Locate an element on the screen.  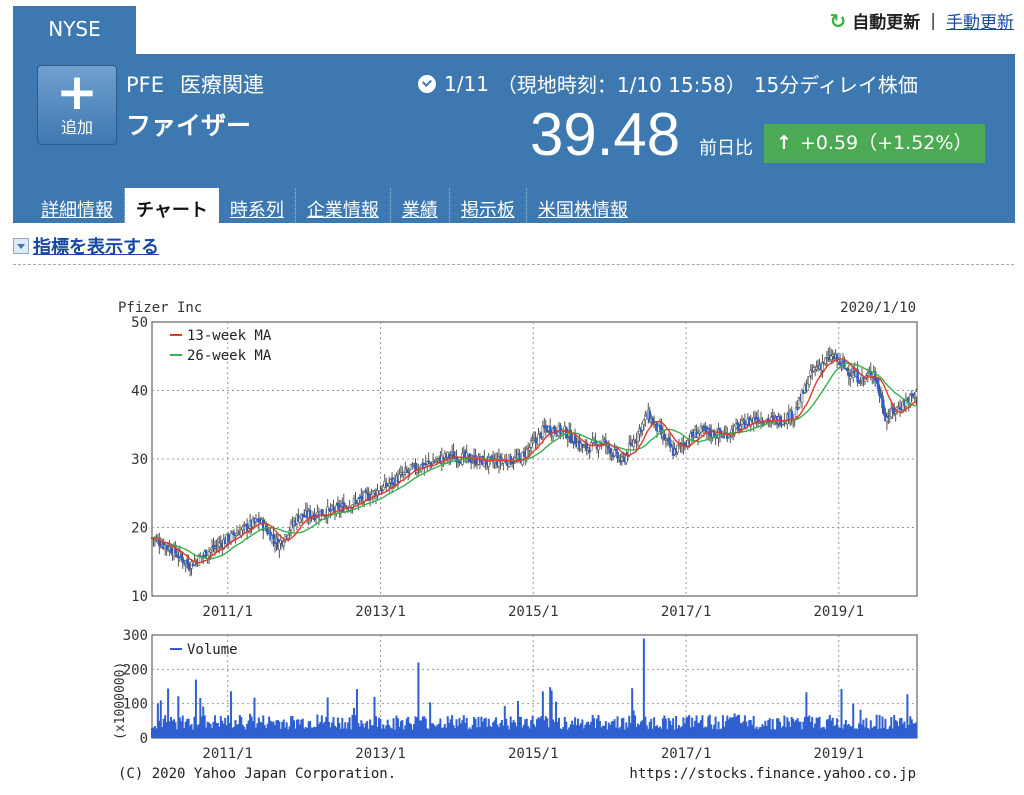
stock-tabs: 詳細情報 チャート 時系列 企業情報 業績 掲示板 米国株情報 is located at coordinates (326, 205).